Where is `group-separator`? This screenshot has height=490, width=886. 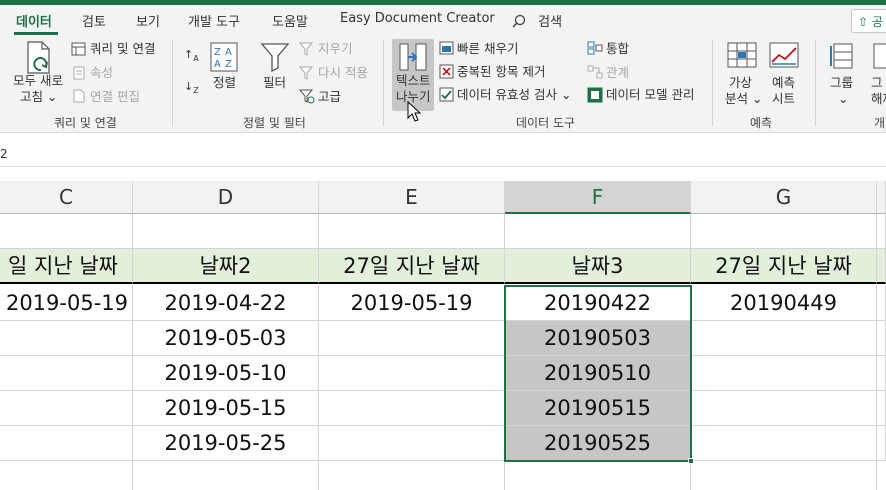 group-separator is located at coordinates (712, 83).